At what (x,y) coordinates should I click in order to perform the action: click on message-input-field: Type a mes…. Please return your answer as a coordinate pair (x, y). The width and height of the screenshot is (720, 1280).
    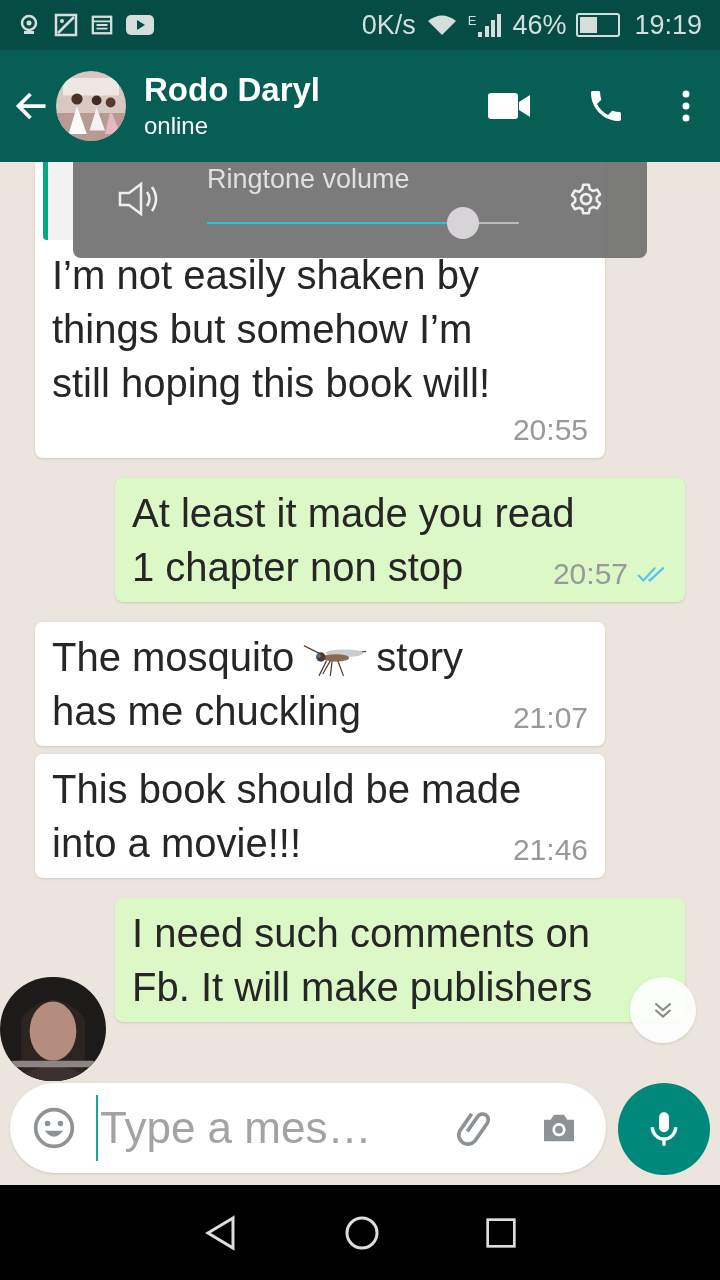
    Looking at the image, I should click on (308, 1128).